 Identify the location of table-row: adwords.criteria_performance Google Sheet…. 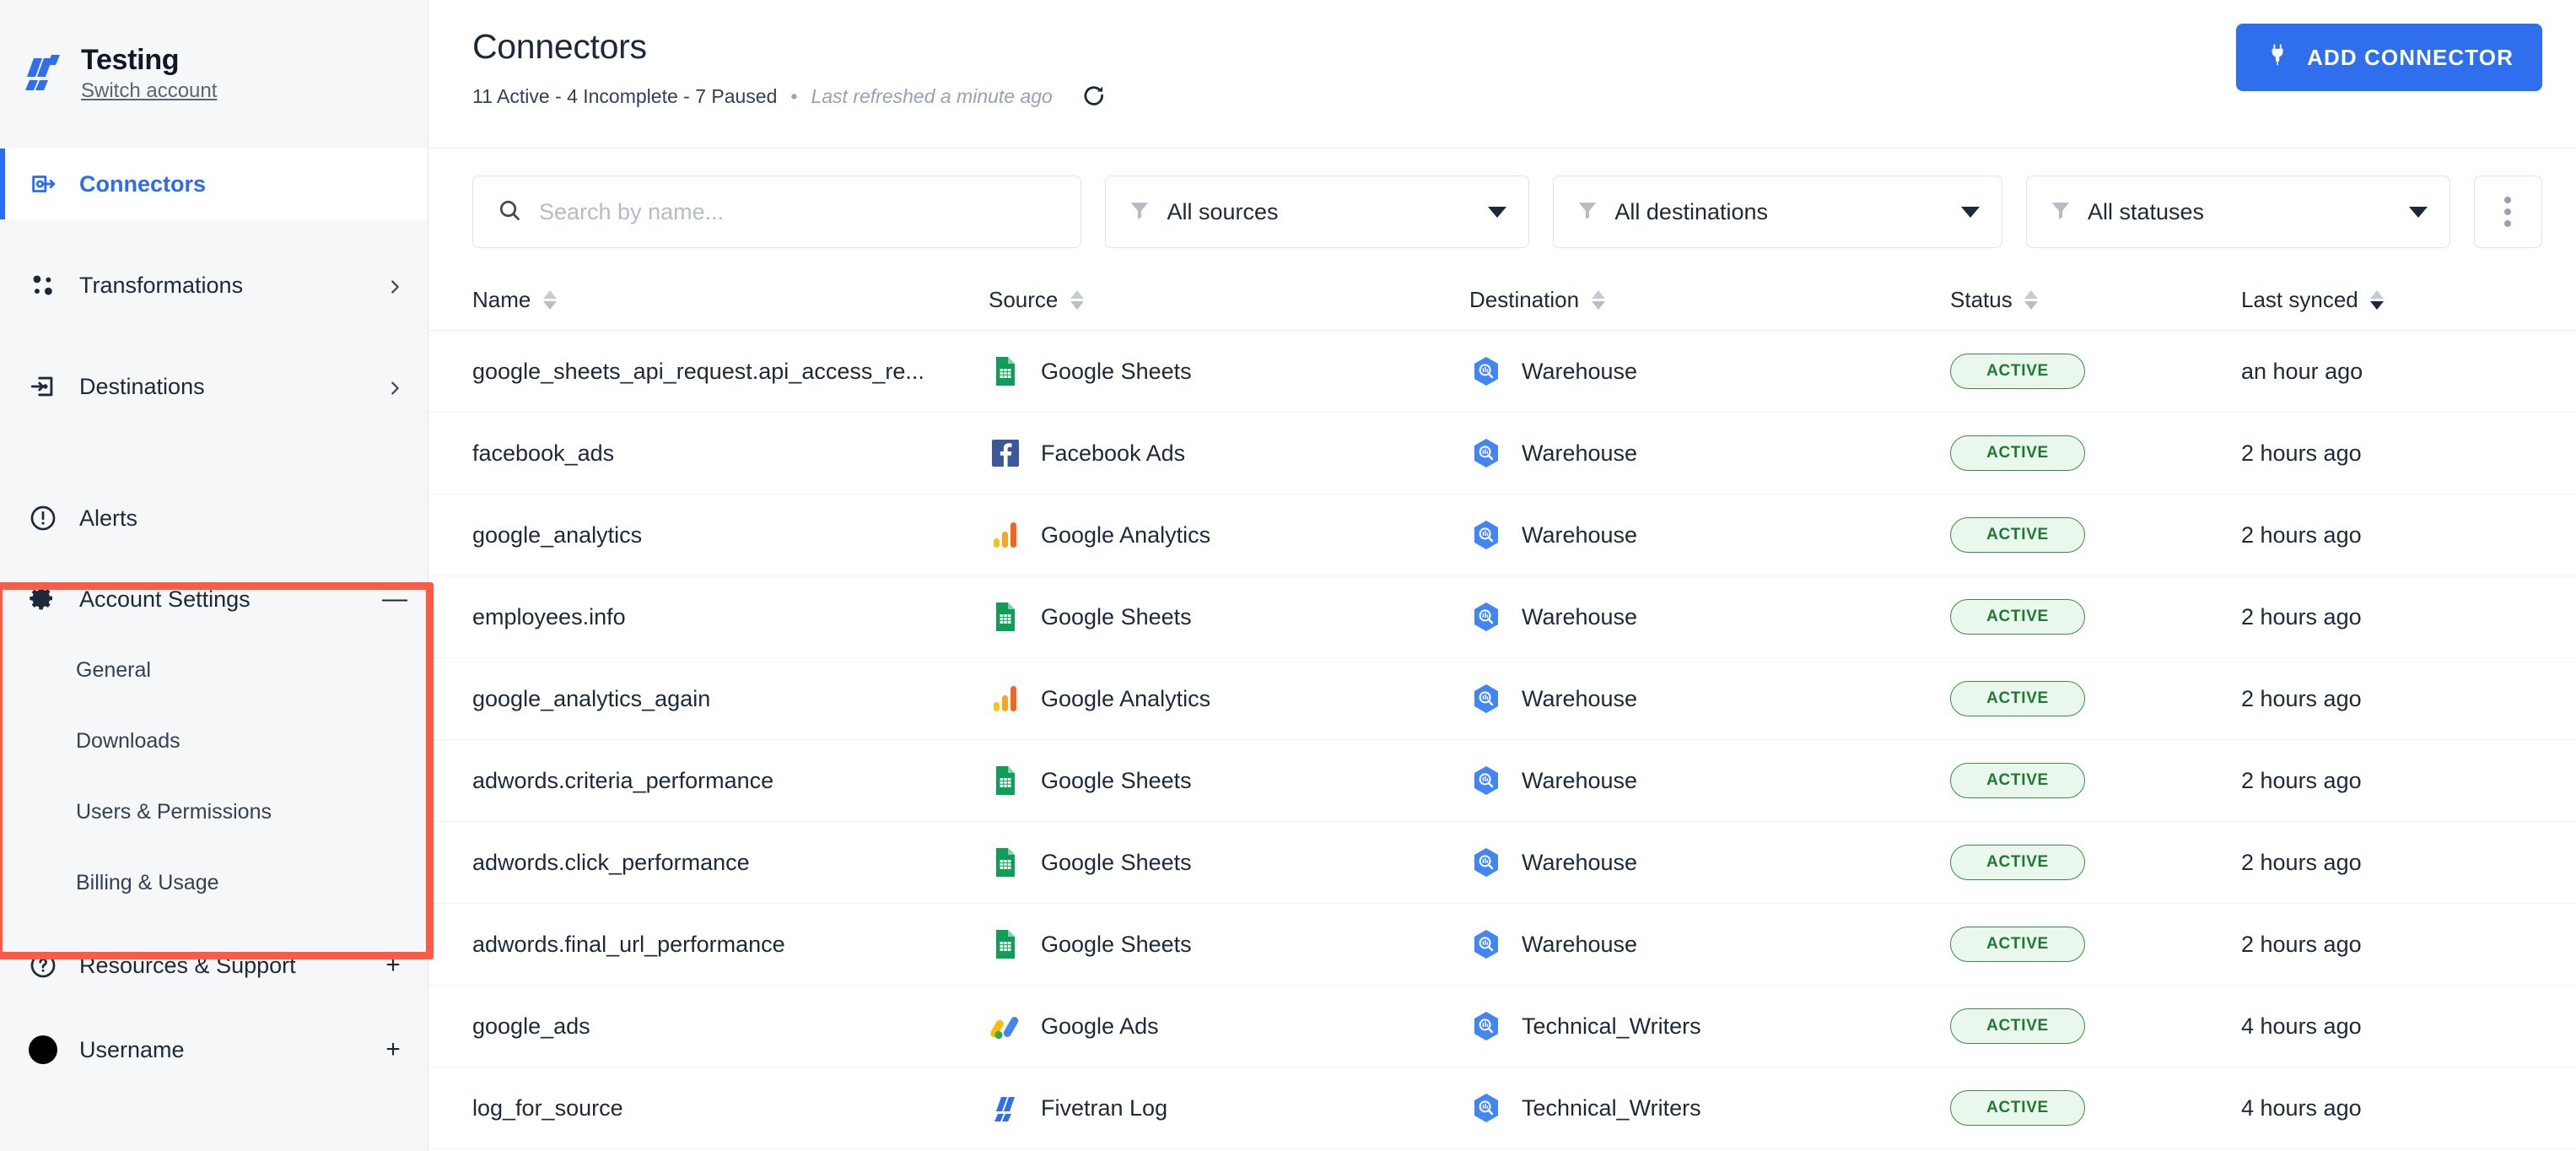
(1502, 781).